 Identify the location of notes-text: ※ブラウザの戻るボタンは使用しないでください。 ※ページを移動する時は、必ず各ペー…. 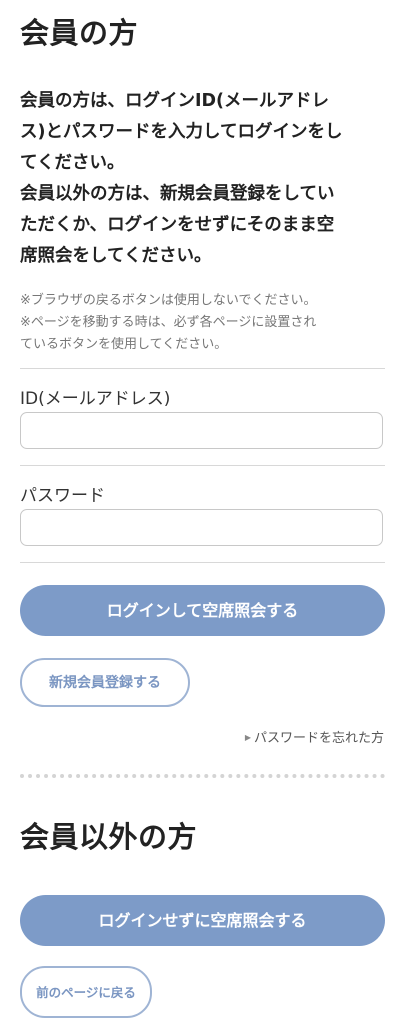
(202, 323).